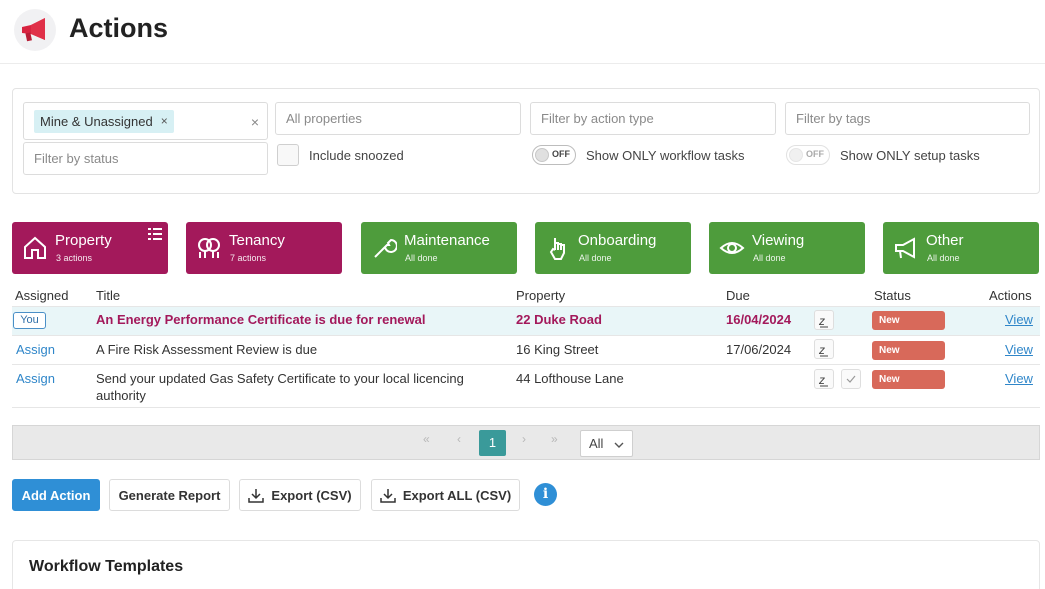 Image resolution: width=1045 pixels, height=589 pixels. Describe the element at coordinates (206, 349) in the screenshot. I see `row-title: A Fire Risk Assessment Review is due` at that location.